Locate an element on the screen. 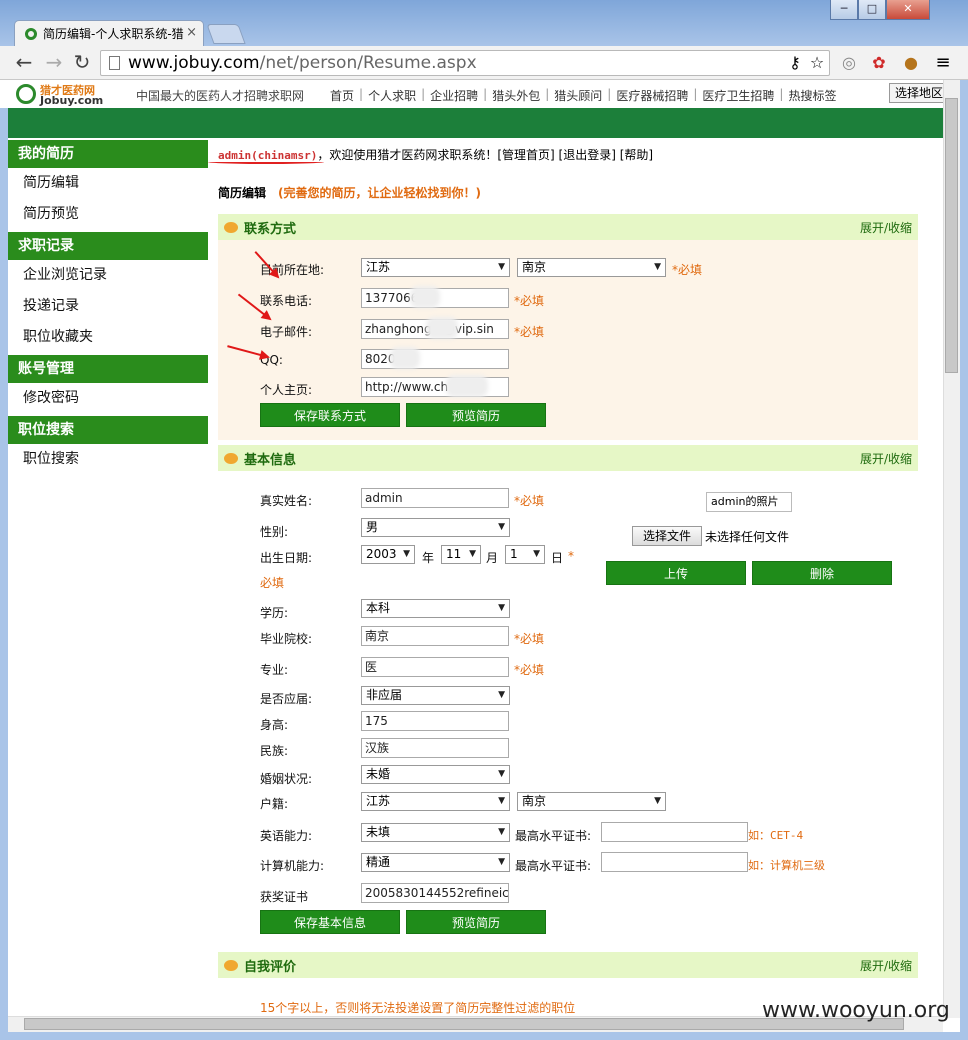  new-tab-button is located at coordinates (226, 34).